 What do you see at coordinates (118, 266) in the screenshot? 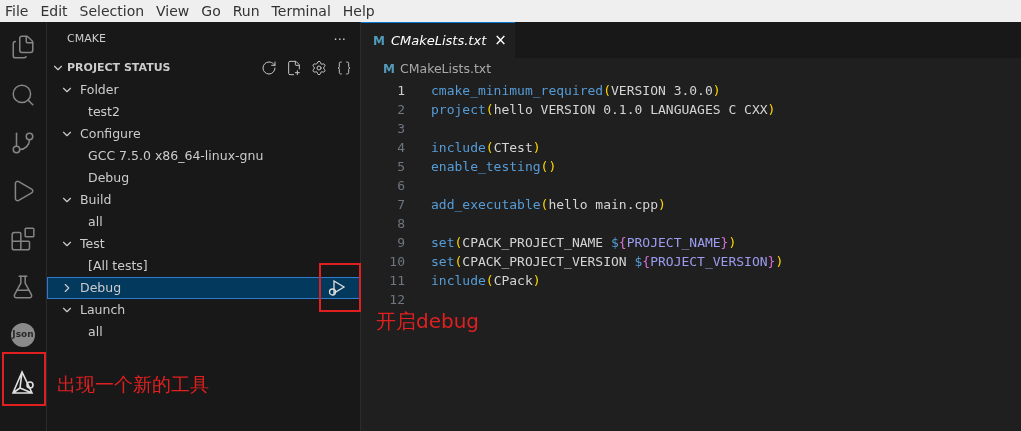
I see `tree-leaf: [All tests]` at bounding box center [118, 266].